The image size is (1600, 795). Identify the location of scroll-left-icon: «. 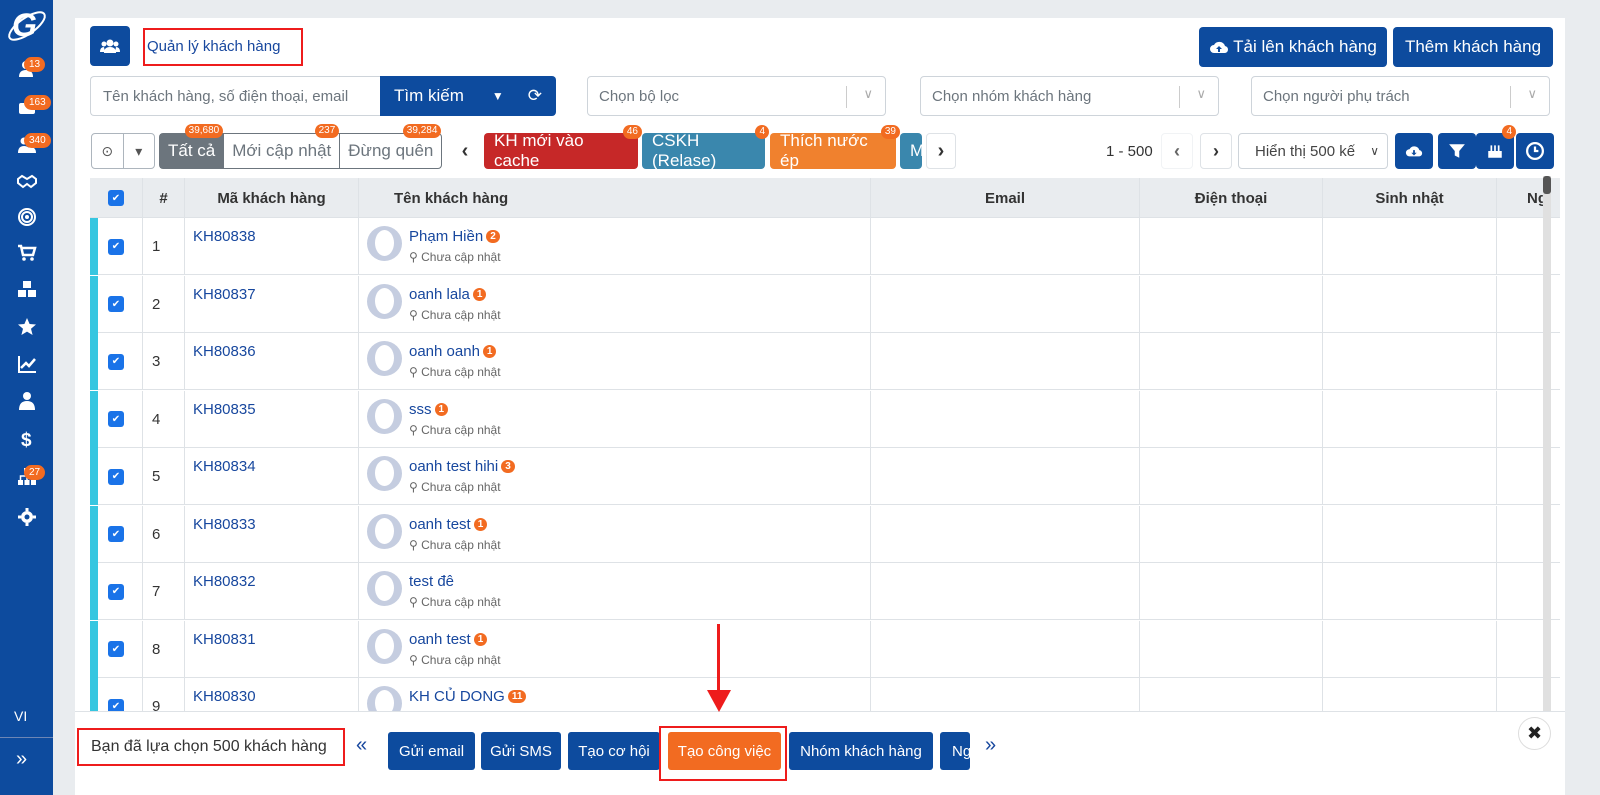
(361, 745).